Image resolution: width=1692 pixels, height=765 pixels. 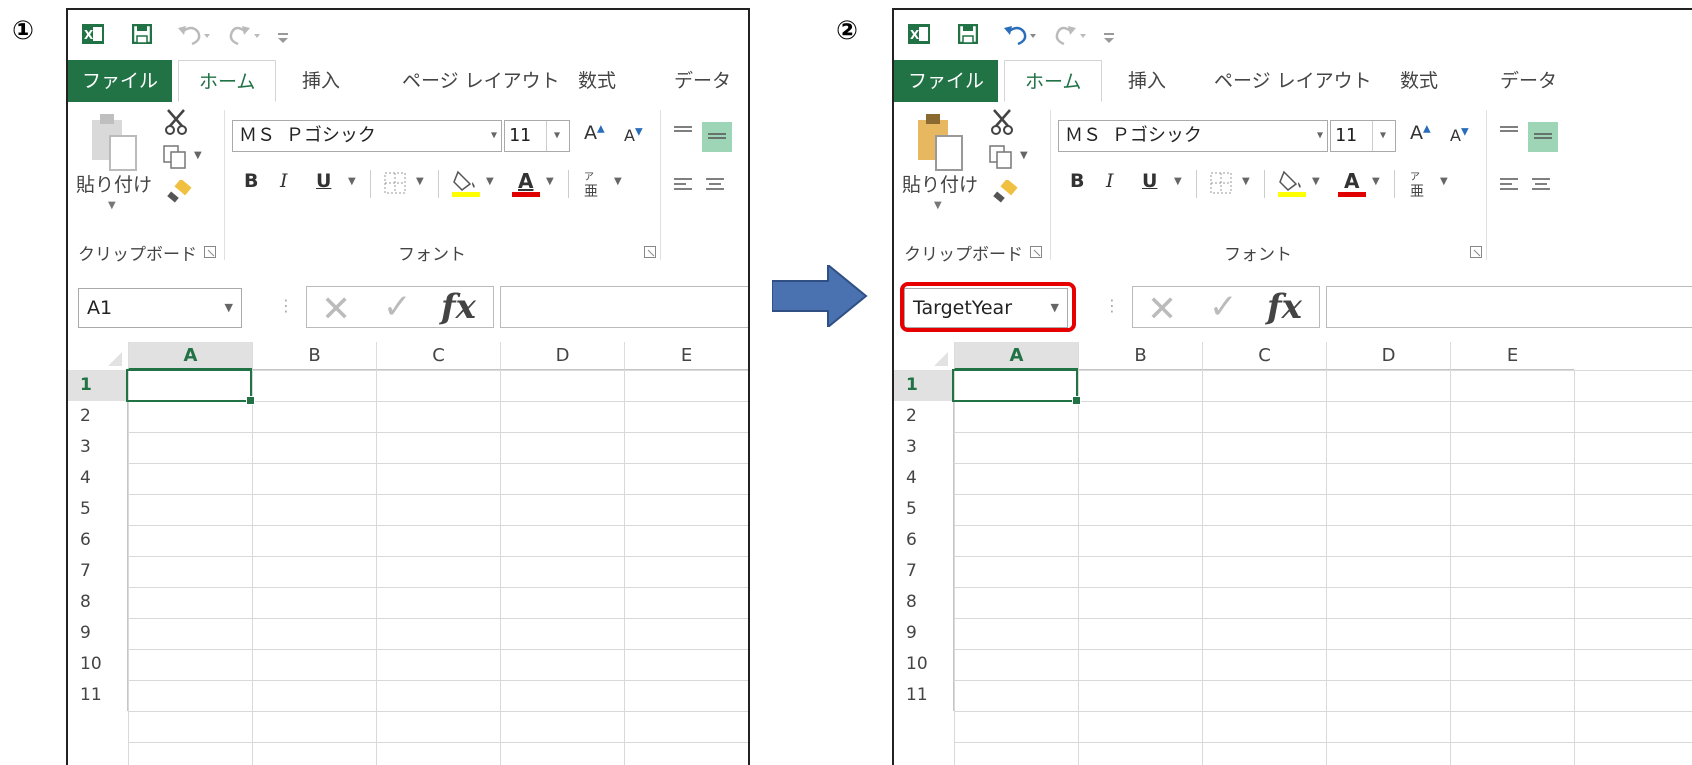 What do you see at coordinates (1001, 157) in the screenshot?
I see `copy-icon` at bounding box center [1001, 157].